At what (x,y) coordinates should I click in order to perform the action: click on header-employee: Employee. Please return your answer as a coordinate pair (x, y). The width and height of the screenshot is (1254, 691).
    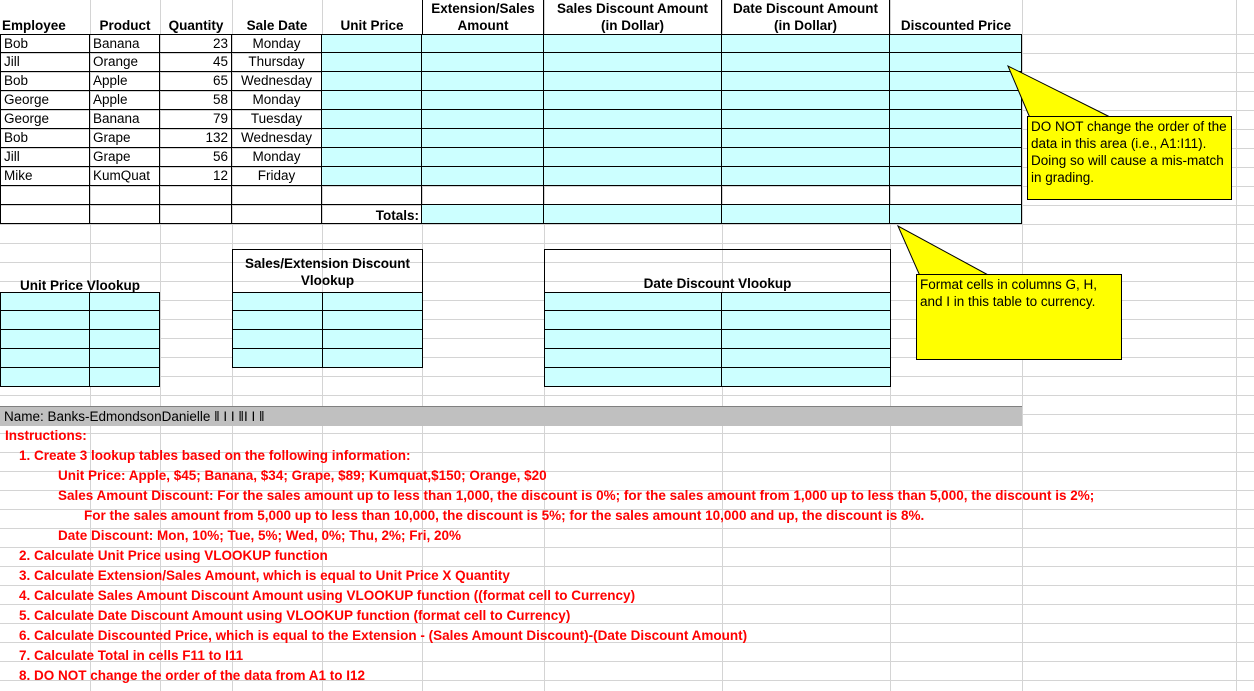
    Looking at the image, I should click on (45, 24).